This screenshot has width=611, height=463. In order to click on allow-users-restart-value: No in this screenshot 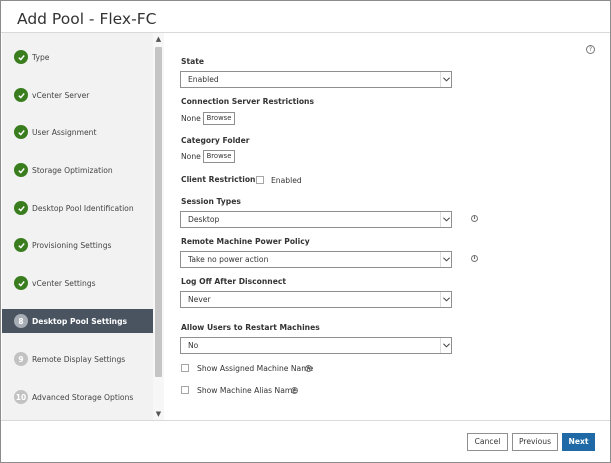, I will do `click(193, 345)`.